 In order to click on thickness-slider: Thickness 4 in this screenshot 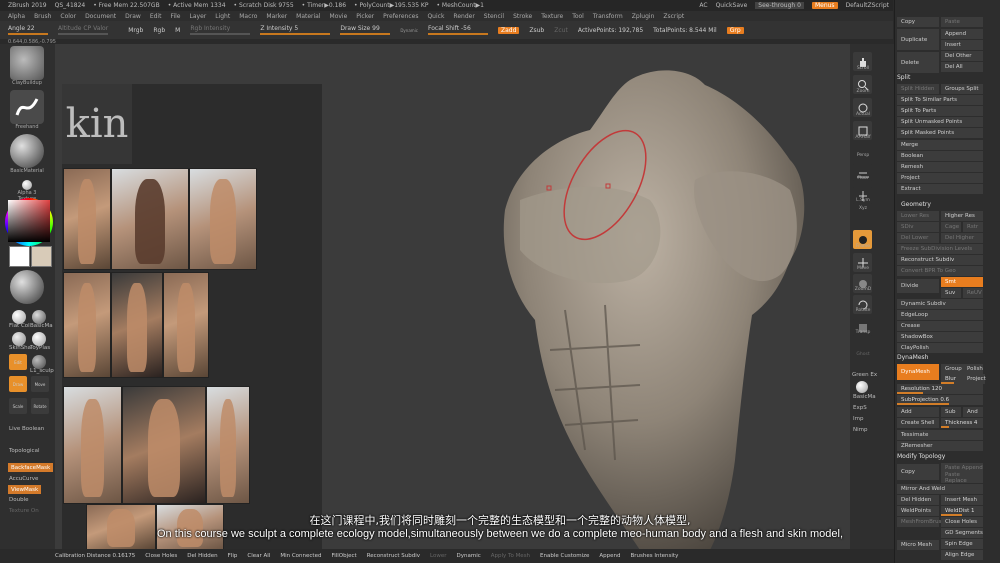, I will do `click(962, 423)`.